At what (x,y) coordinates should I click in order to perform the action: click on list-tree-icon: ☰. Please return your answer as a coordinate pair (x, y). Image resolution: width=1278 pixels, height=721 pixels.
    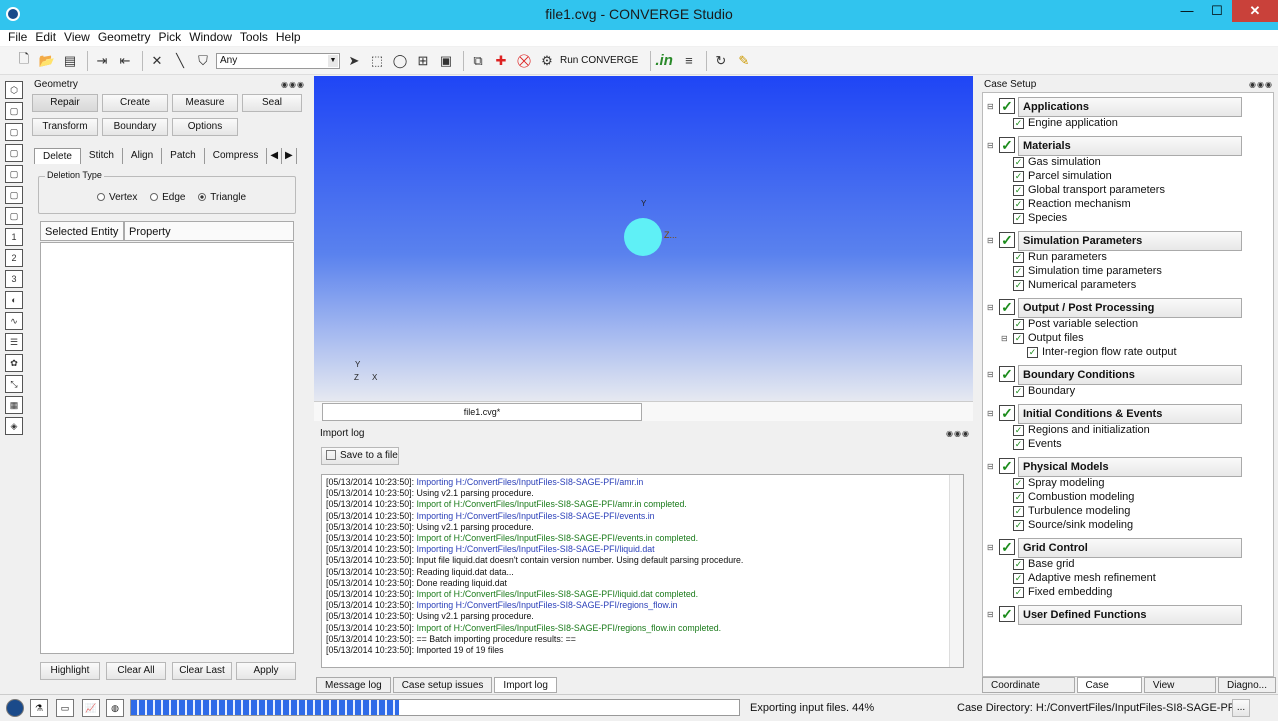
    Looking at the image, I should click on (14, 342).